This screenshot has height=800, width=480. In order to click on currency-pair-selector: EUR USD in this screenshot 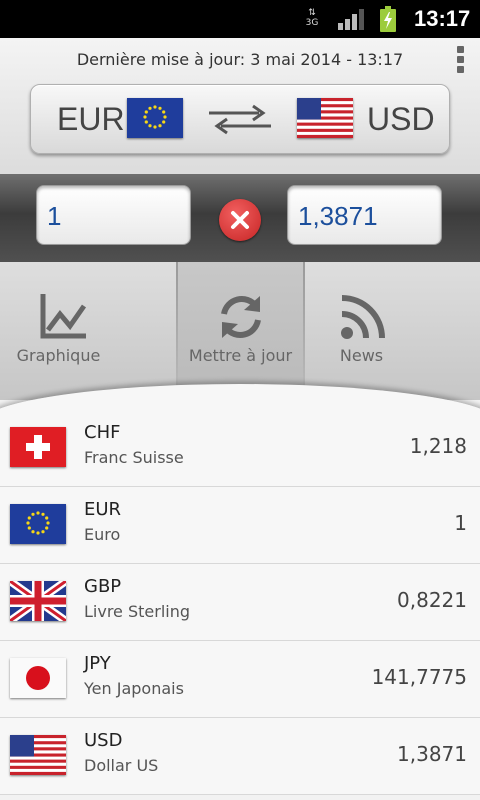, I will do `click(240, 119)`.